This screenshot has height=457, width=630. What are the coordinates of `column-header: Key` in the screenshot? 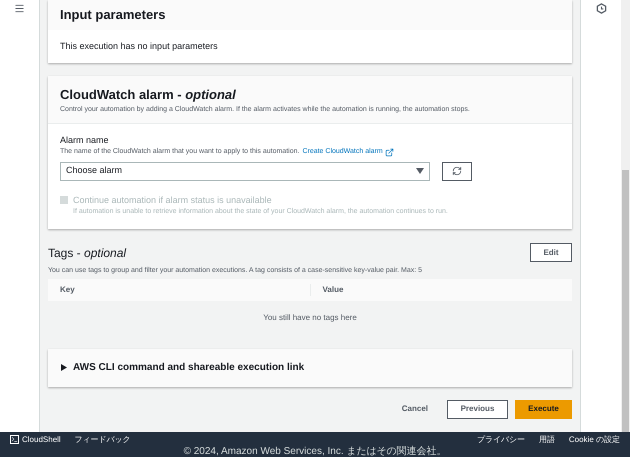 It's located at (67, 290).